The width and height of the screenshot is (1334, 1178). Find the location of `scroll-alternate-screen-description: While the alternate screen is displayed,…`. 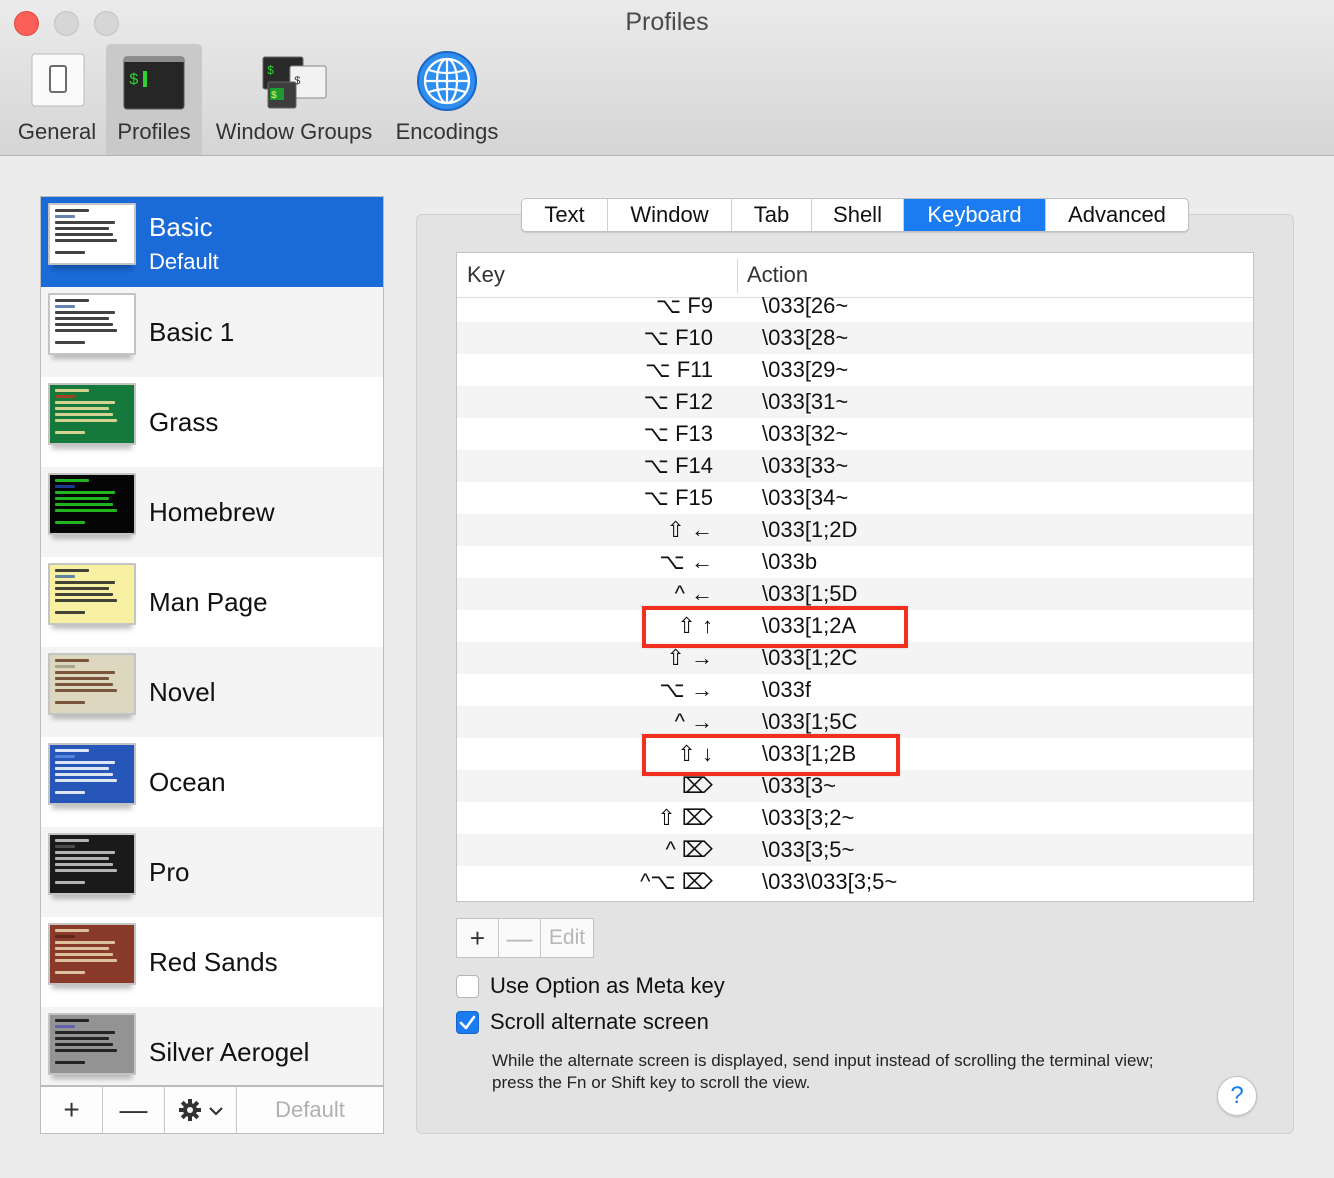

scroll-alternate-screen-description: While the alternate screen is displayed,… is located at coordinates (823, 1071).